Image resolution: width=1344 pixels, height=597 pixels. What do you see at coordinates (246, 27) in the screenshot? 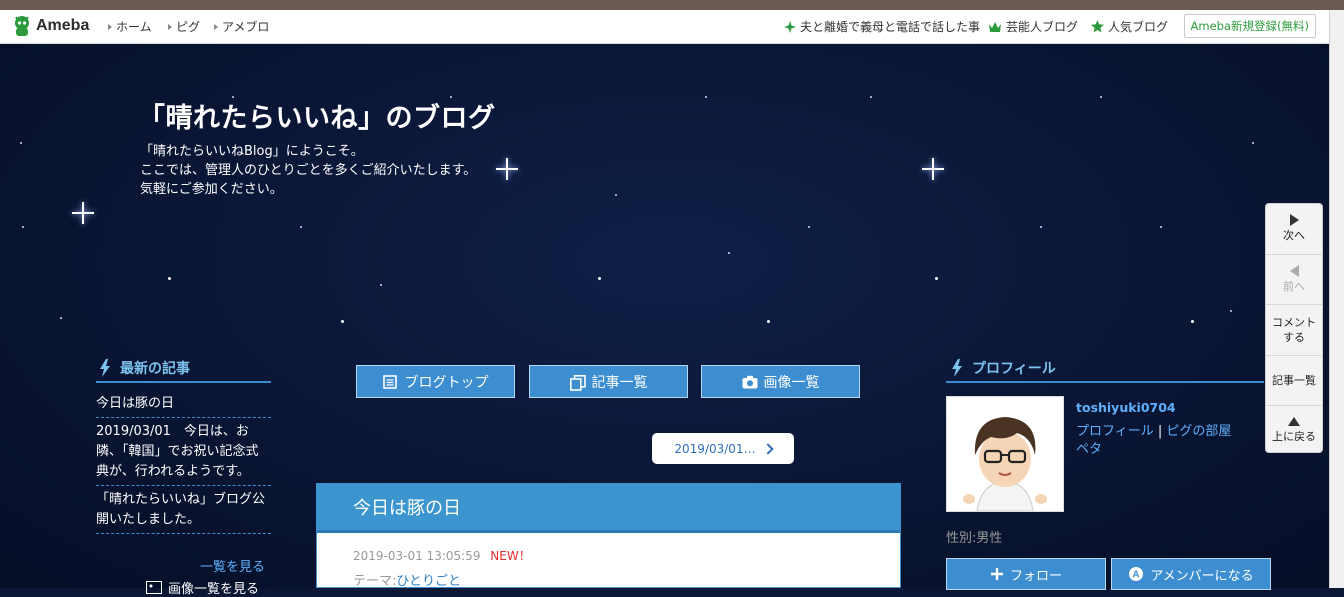
I see `nav-ameblo-label: アメブロ` at bounding box center [246, 27].